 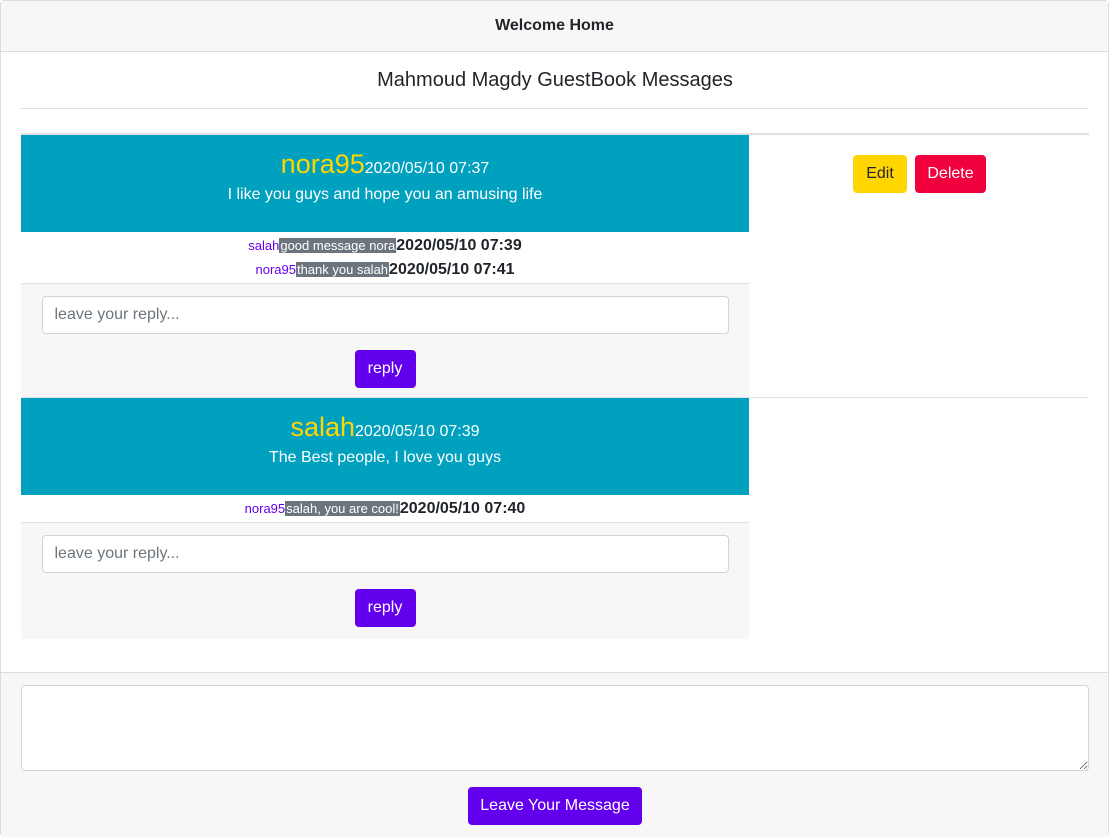 I want to click on message-textarea, so click(x=555, y=728).